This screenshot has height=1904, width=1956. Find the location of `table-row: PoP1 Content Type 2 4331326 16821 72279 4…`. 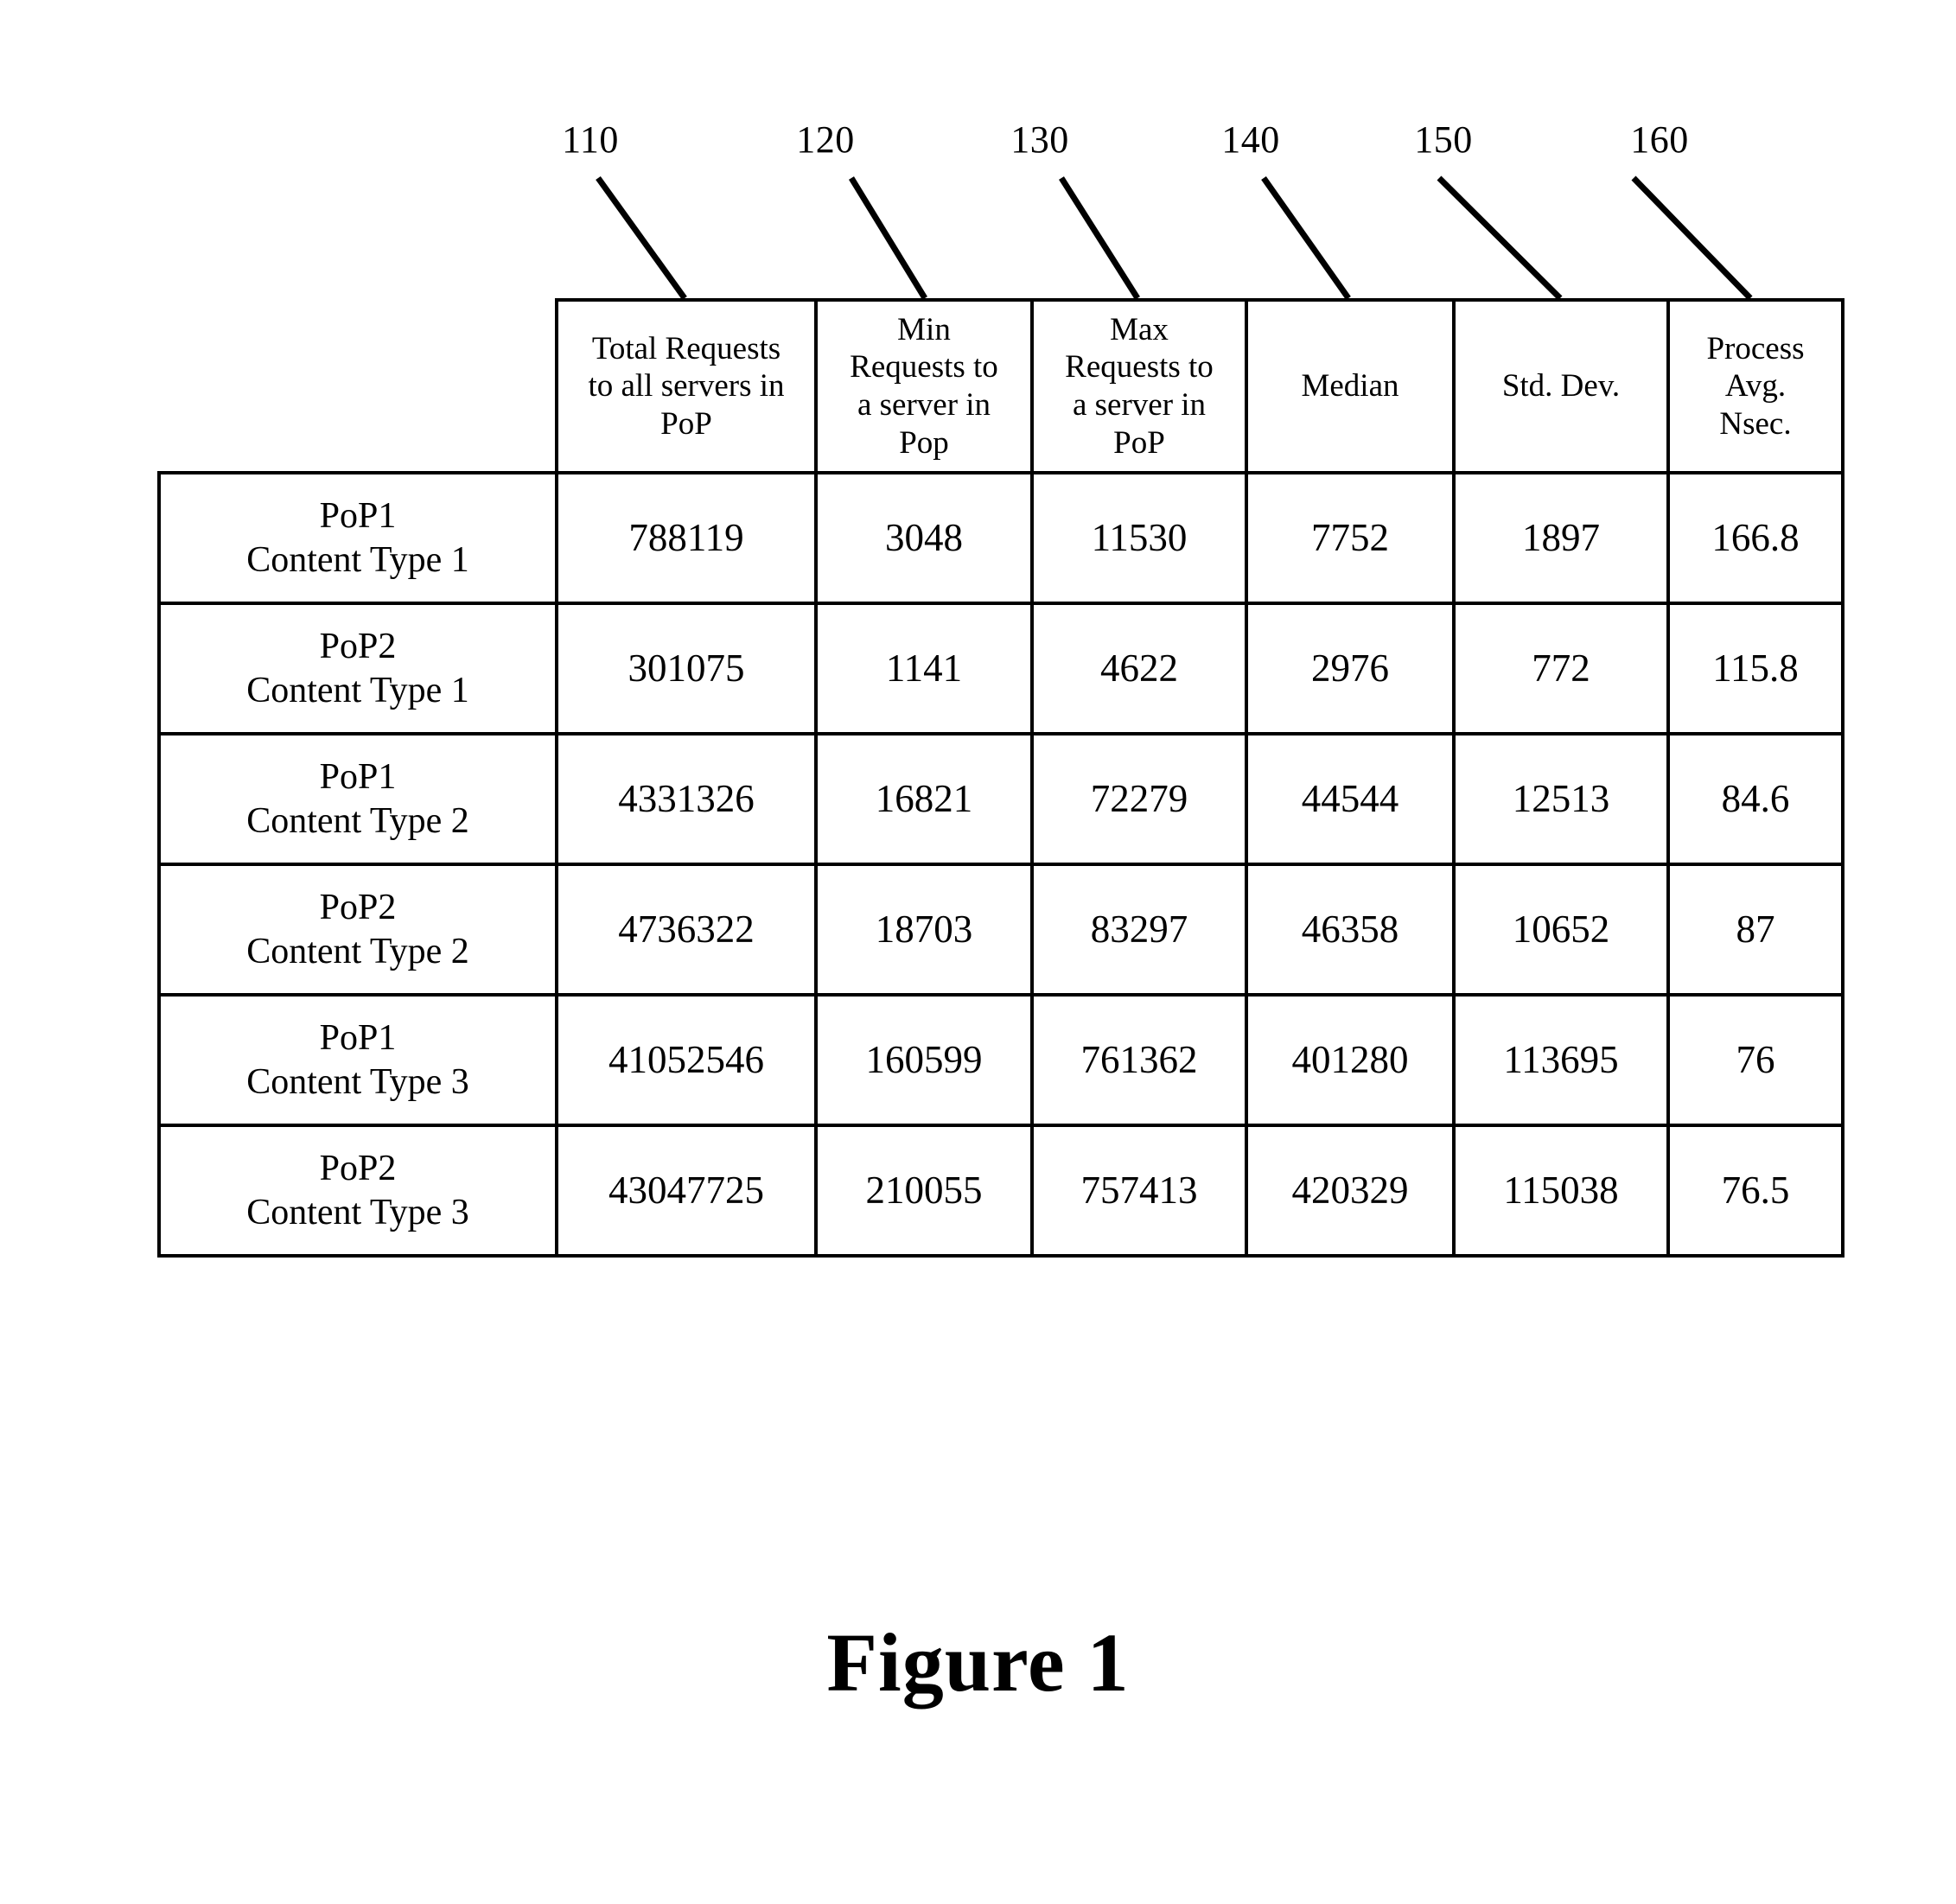

table-row: PoP1 Content Type 2 4331326 16821 72279 4… is located at coordinates (1001, 799).